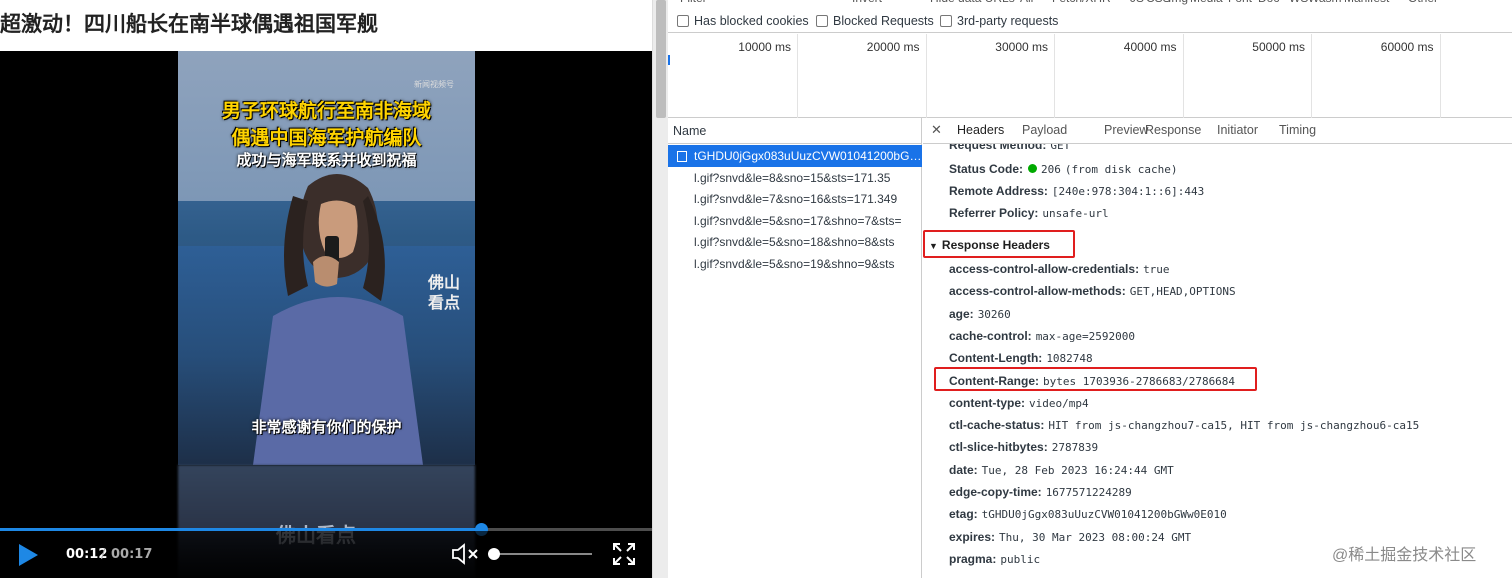 Image resolution: width=1512 pixels, height=578 pixels. I want to click on header-key: access-control-allow-methods:, so click(1037, 291).